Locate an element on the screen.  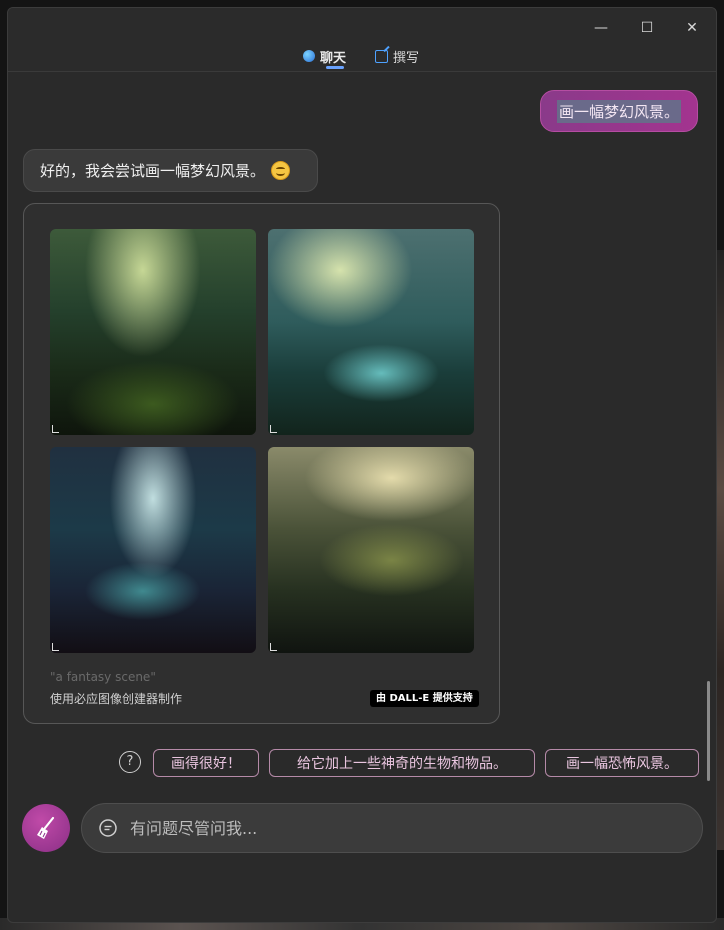
maximize-button: ☐ is located at coordinates (647, 28).